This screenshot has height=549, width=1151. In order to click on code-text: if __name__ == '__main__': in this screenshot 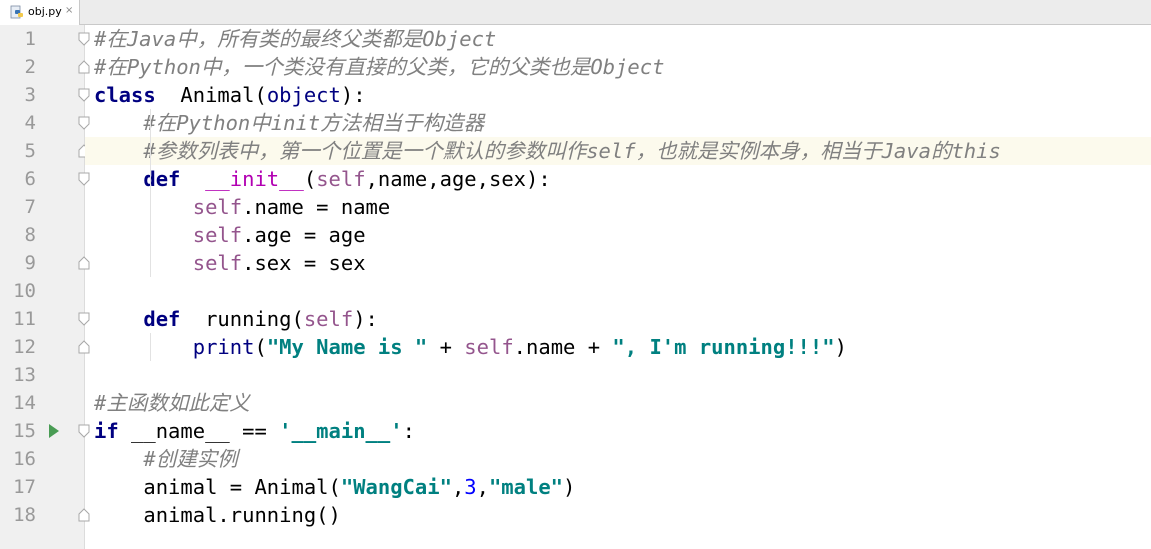, I will do `click(254, 431)`.